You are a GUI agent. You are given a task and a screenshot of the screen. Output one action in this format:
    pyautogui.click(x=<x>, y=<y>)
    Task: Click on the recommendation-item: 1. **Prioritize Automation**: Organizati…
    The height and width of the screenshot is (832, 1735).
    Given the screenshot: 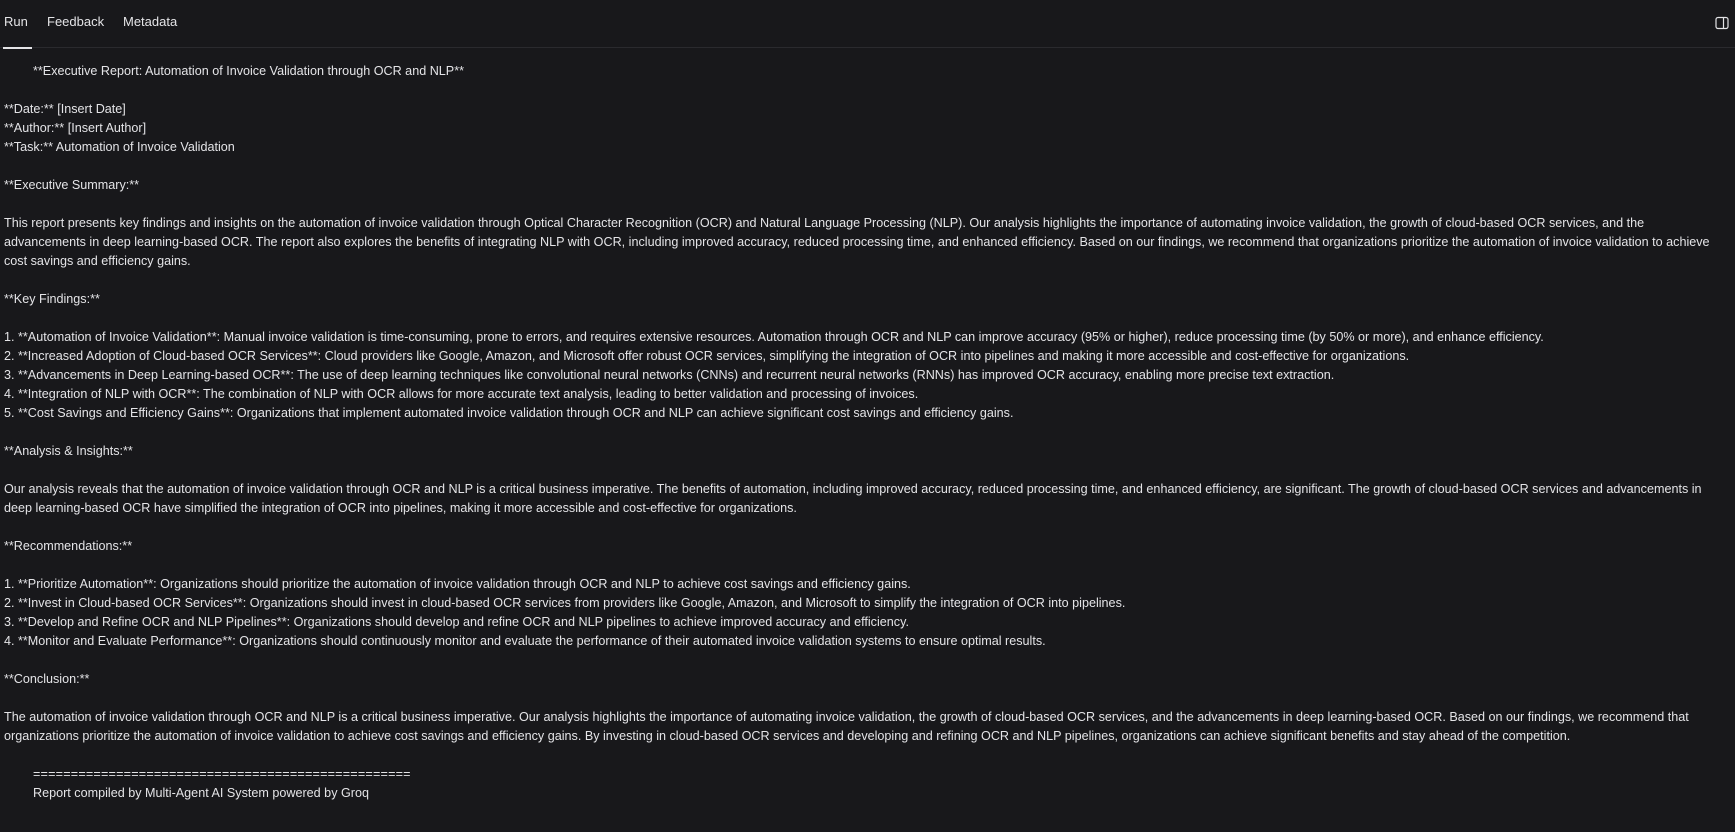 What is the action you would take?
    pyautogui.click(x=457, y=584)
    